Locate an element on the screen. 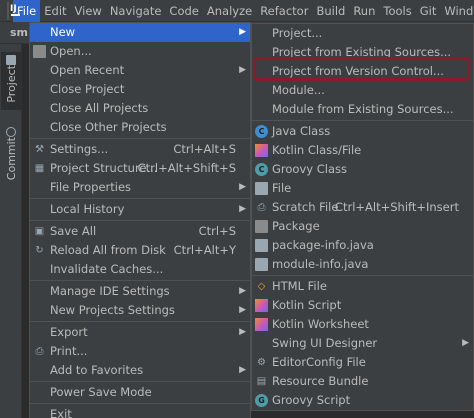  kotlin-worksheet-icon is located at coordinates (261, 324).